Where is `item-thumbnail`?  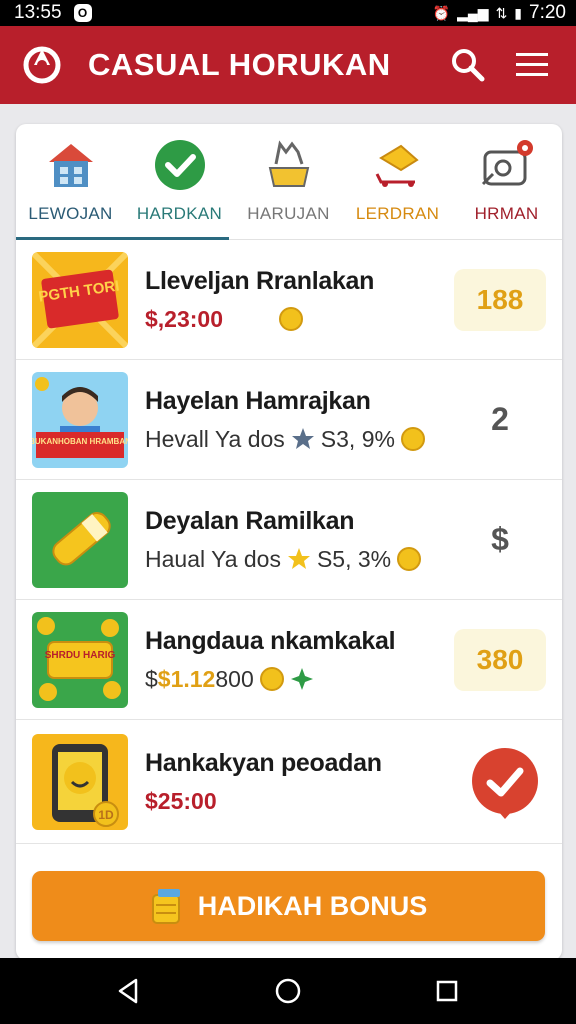 item-thumbnail is located at coordinates (80, 539).